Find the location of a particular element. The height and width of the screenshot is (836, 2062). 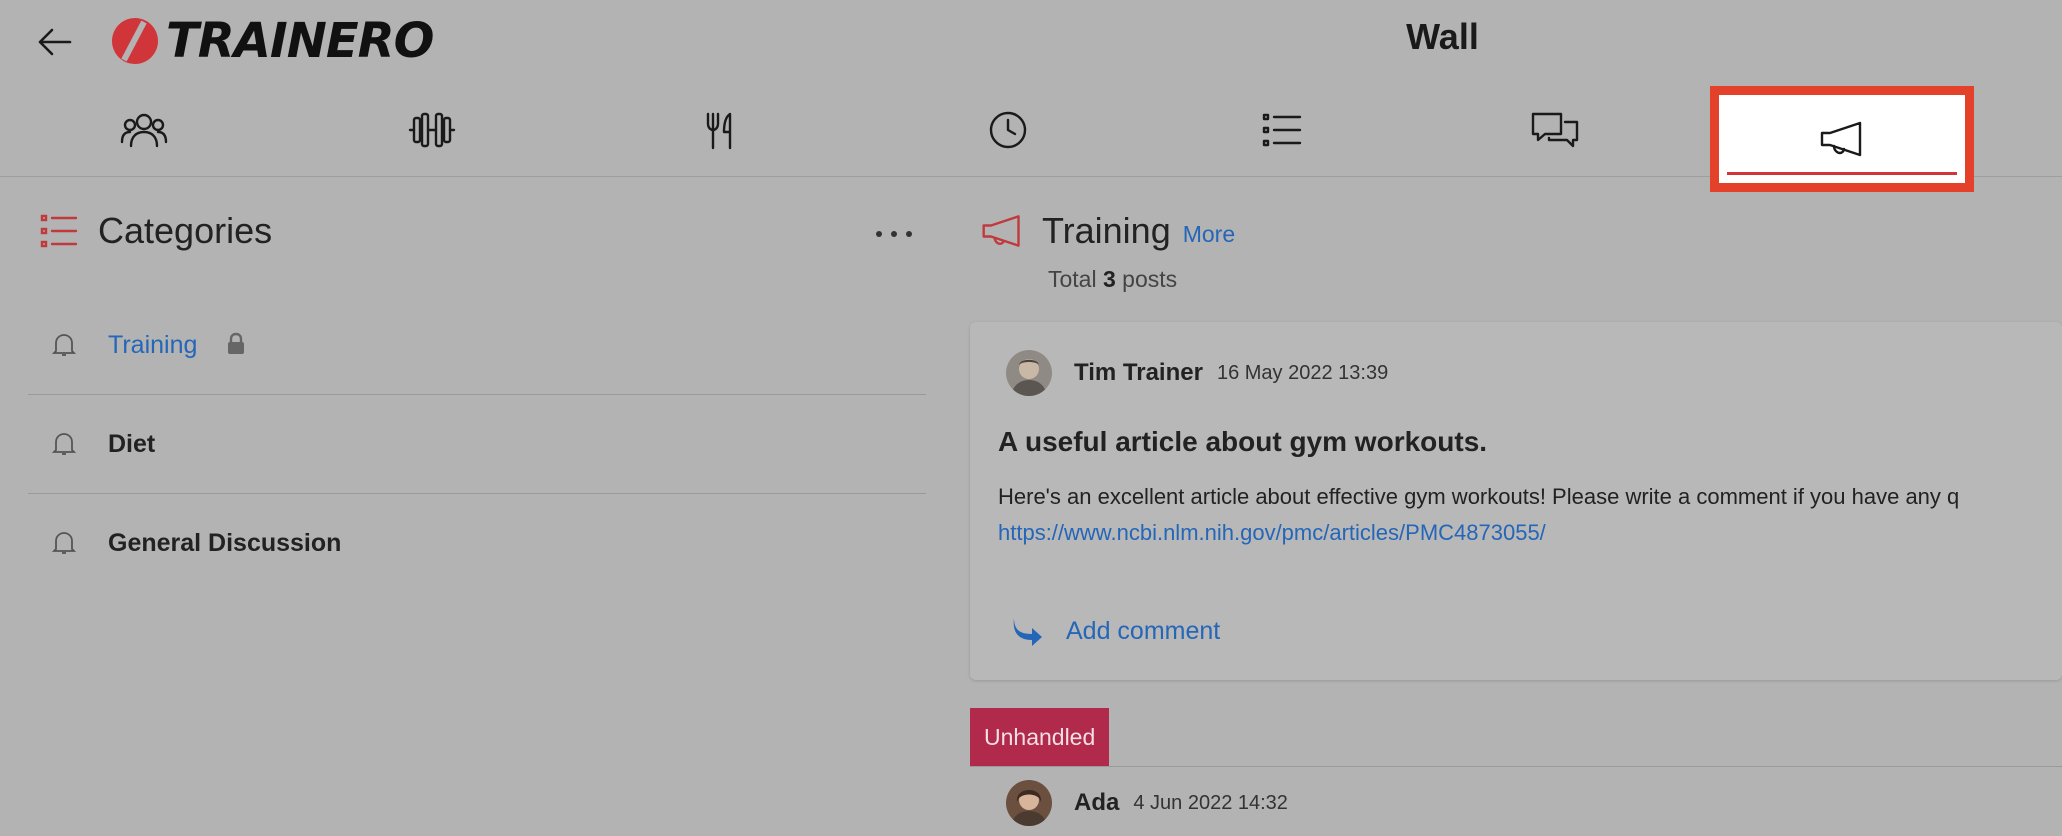

add-comment-button: Add comment is located at coordinates (1115, 631).